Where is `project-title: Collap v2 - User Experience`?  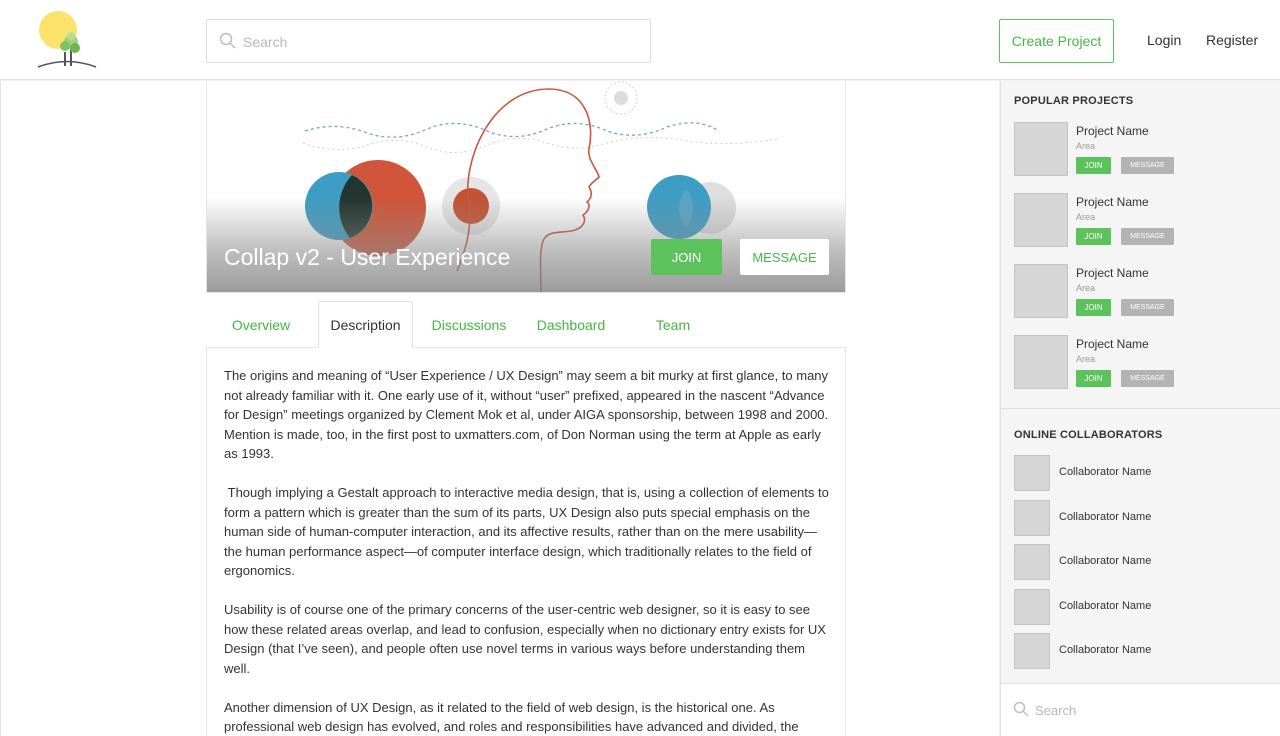 project-title: Collap v2 - User Experience is located at coordinates (367, 257).